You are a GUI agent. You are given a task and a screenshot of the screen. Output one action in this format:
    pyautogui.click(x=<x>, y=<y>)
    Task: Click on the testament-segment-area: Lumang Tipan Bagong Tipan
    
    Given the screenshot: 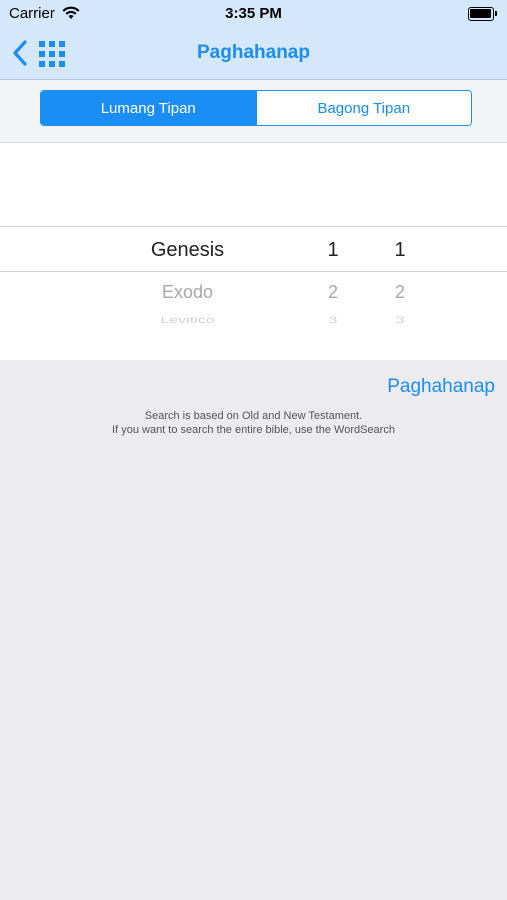 What is the action you would take?
    pyautogui.click(x=253, y=111)
    